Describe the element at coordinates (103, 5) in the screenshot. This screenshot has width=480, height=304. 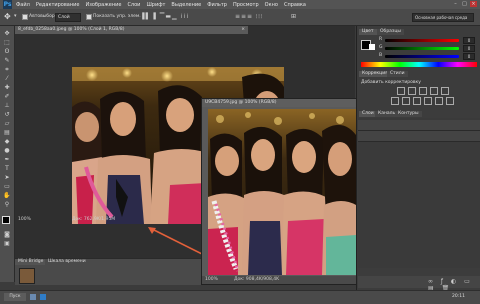
I see `menu-image: Изображение` at that location.